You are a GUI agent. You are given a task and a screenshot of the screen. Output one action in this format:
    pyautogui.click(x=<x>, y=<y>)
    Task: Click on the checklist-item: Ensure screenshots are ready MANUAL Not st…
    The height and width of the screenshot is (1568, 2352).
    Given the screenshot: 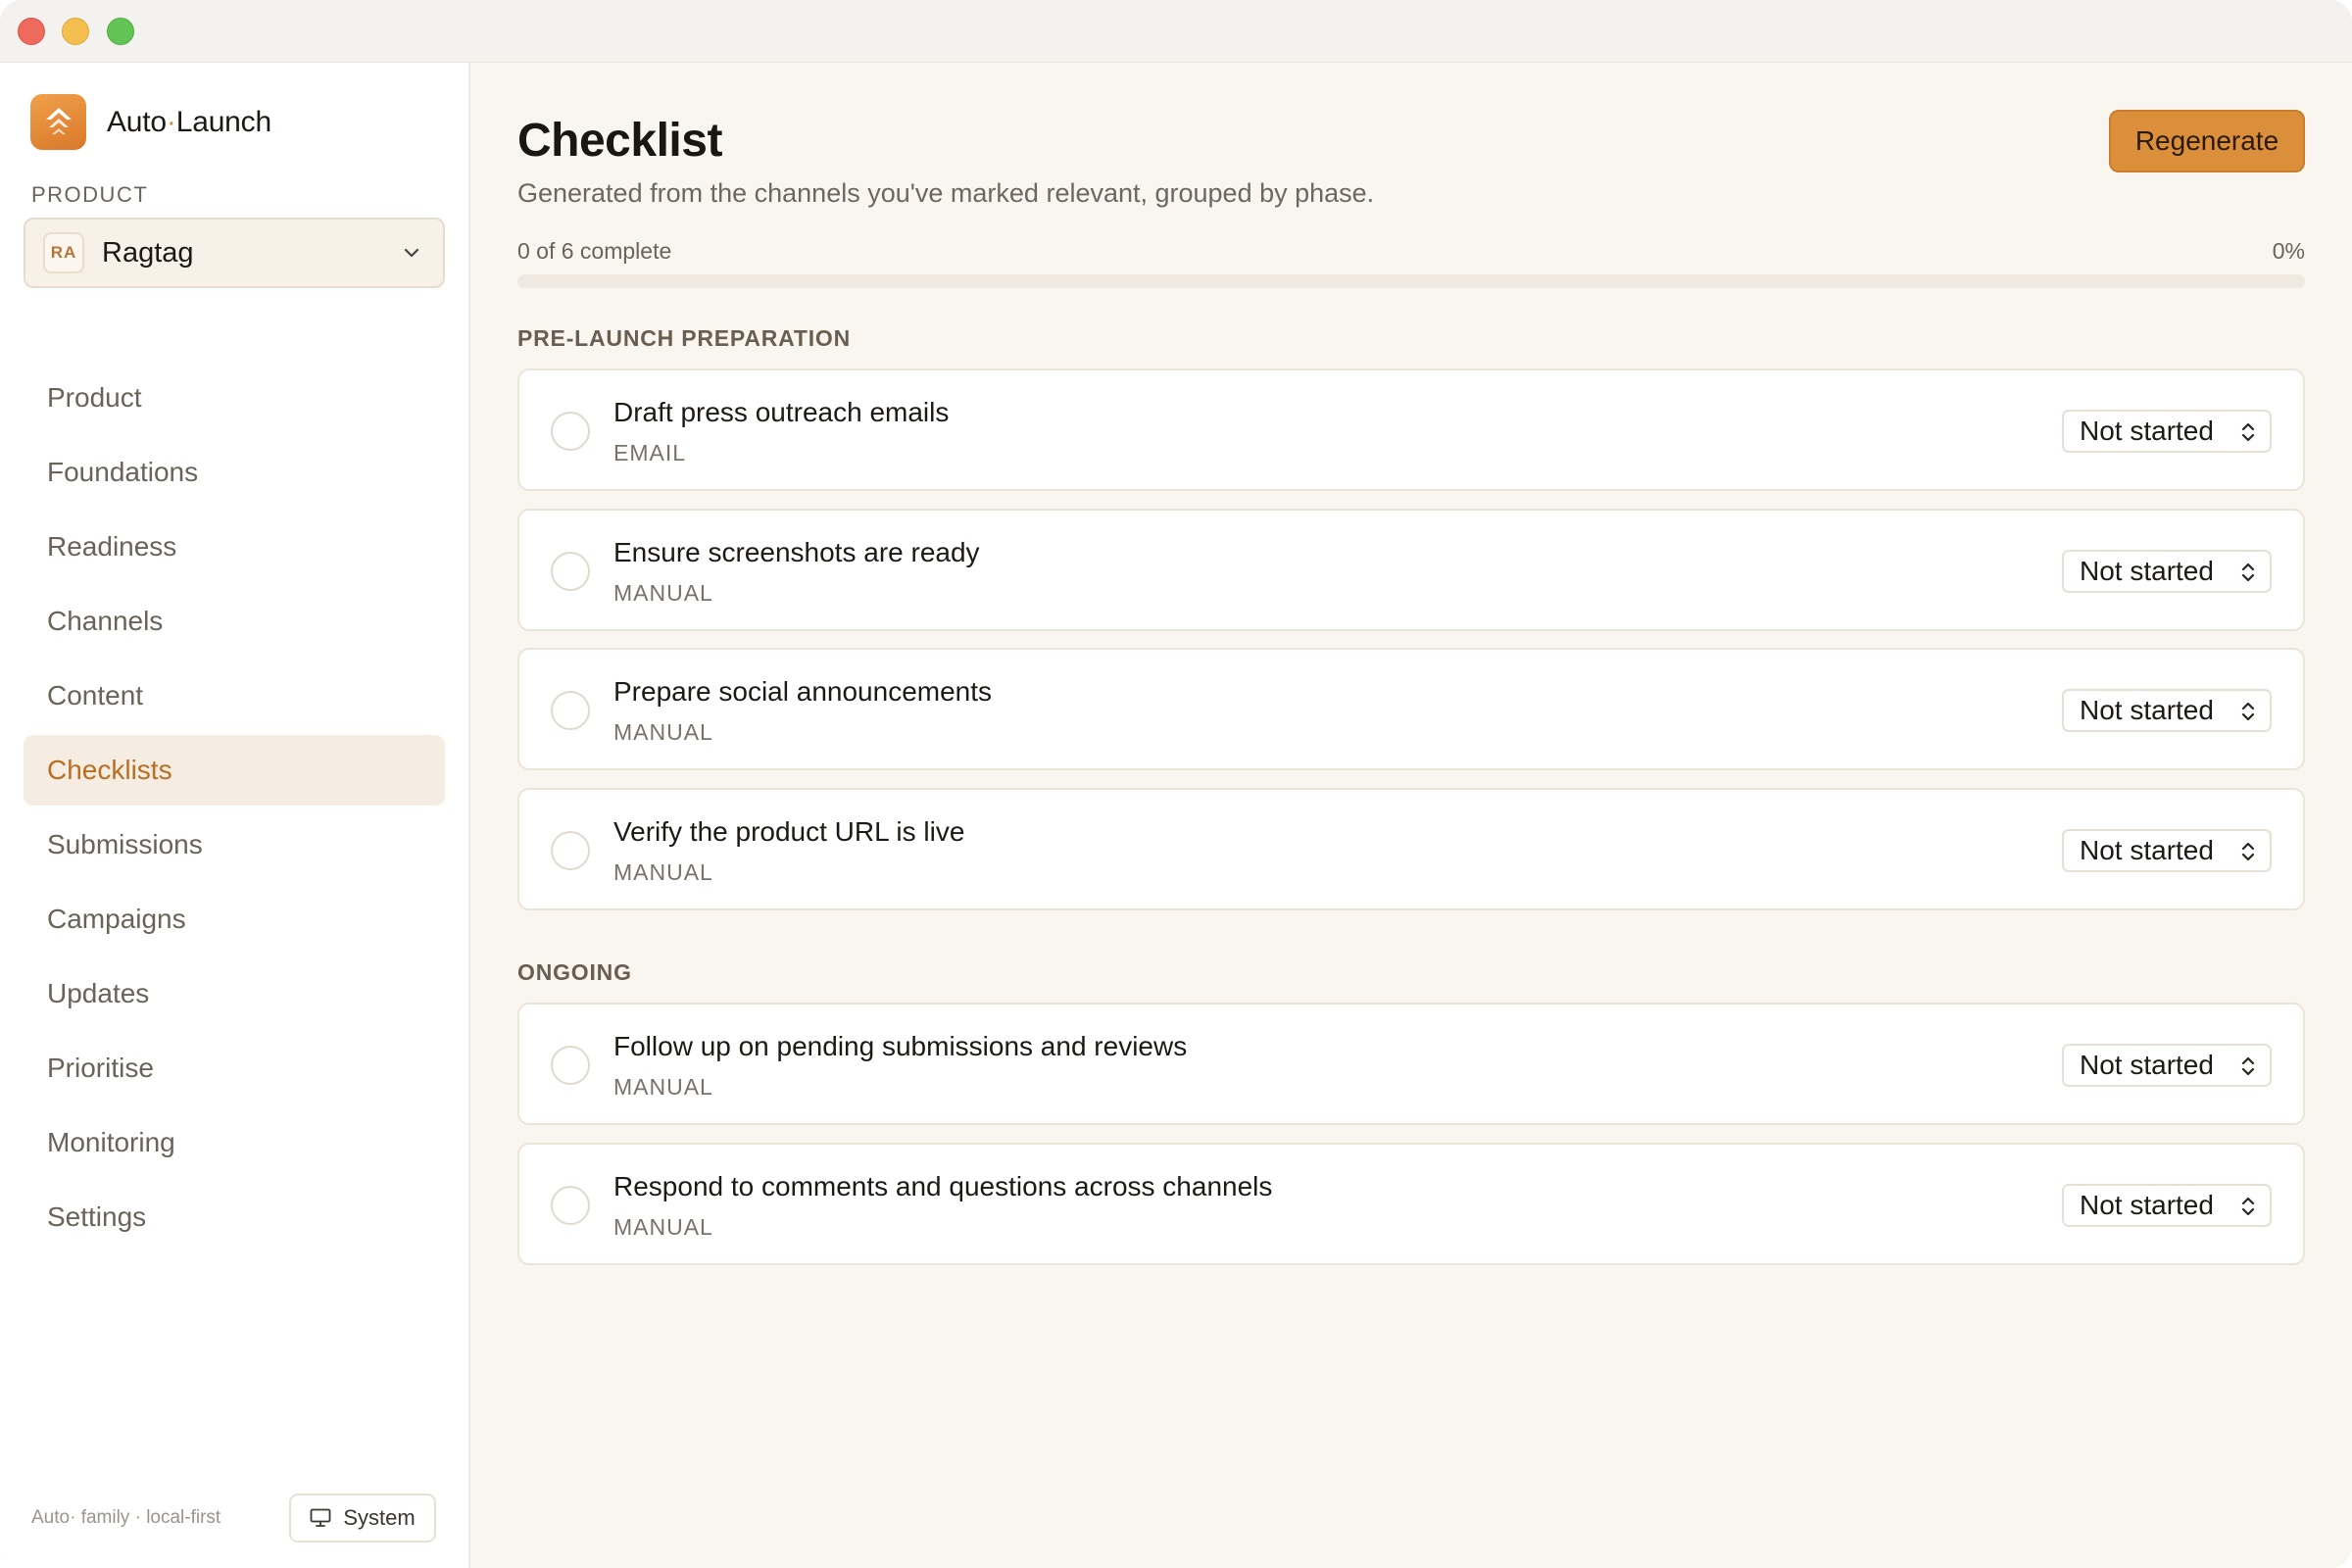 What is the action you would take?
    pyautogui.click(x=1411, y=570)
    